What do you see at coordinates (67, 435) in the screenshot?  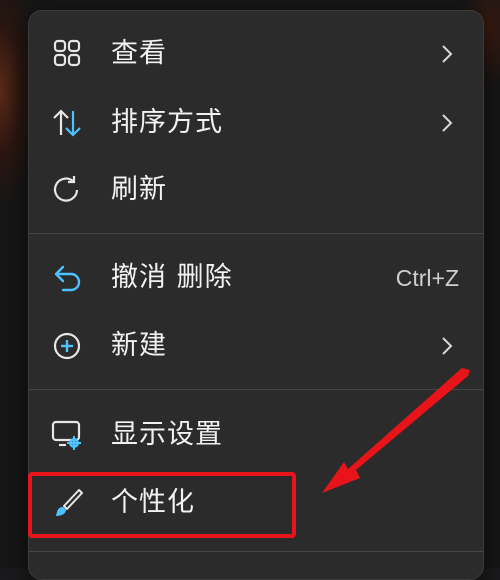 I see `display-settings-icon` at bounding box center [67, 435].